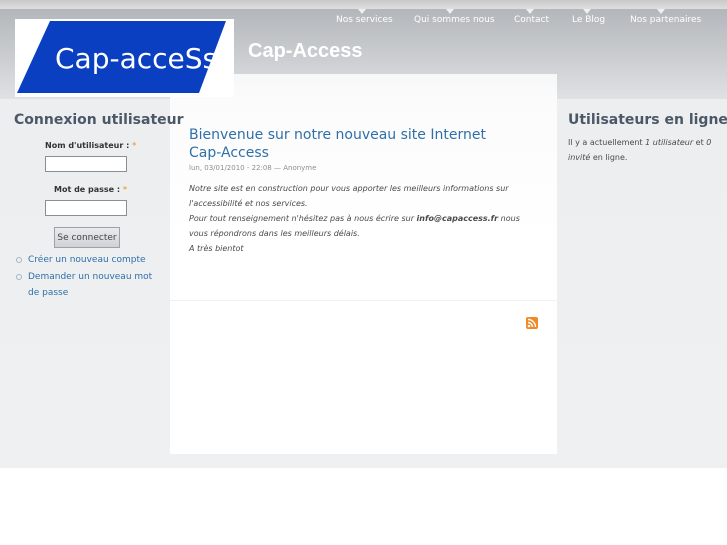 The height and width of the screenshot is (545, 727). What do you see at coordinates (305, 51) in the screenshot?
I see `site-name: Cap-Access` at bounding box center [305, 51].